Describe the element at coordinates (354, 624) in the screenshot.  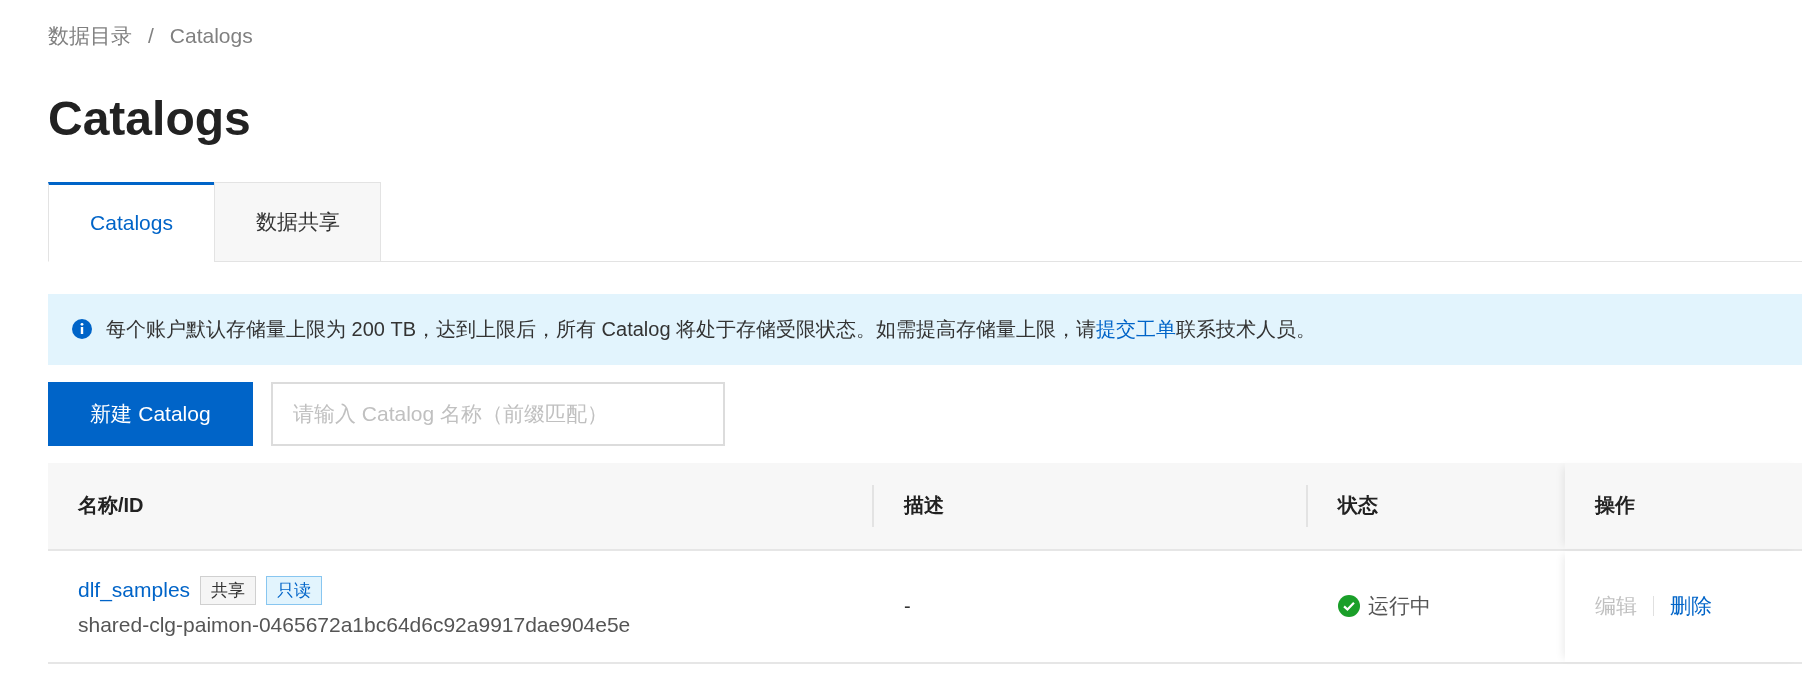
I see `catalog-id: shared-clg-paimon-0465672a1bc64d6c92a9917dae904e5e` at that location.